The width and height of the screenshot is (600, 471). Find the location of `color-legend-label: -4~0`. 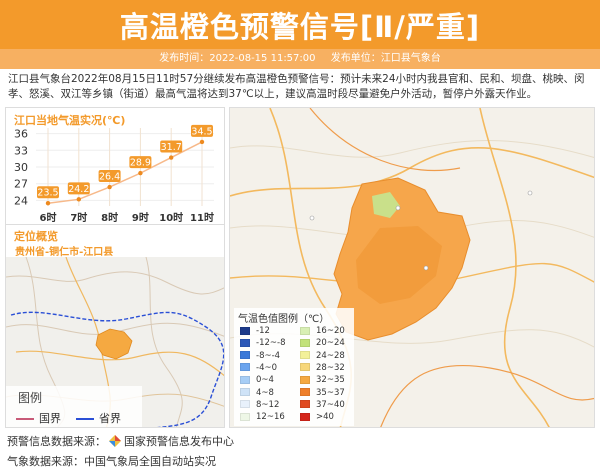

color-legend-label: -4~0 is located at coordinates (267, 367).